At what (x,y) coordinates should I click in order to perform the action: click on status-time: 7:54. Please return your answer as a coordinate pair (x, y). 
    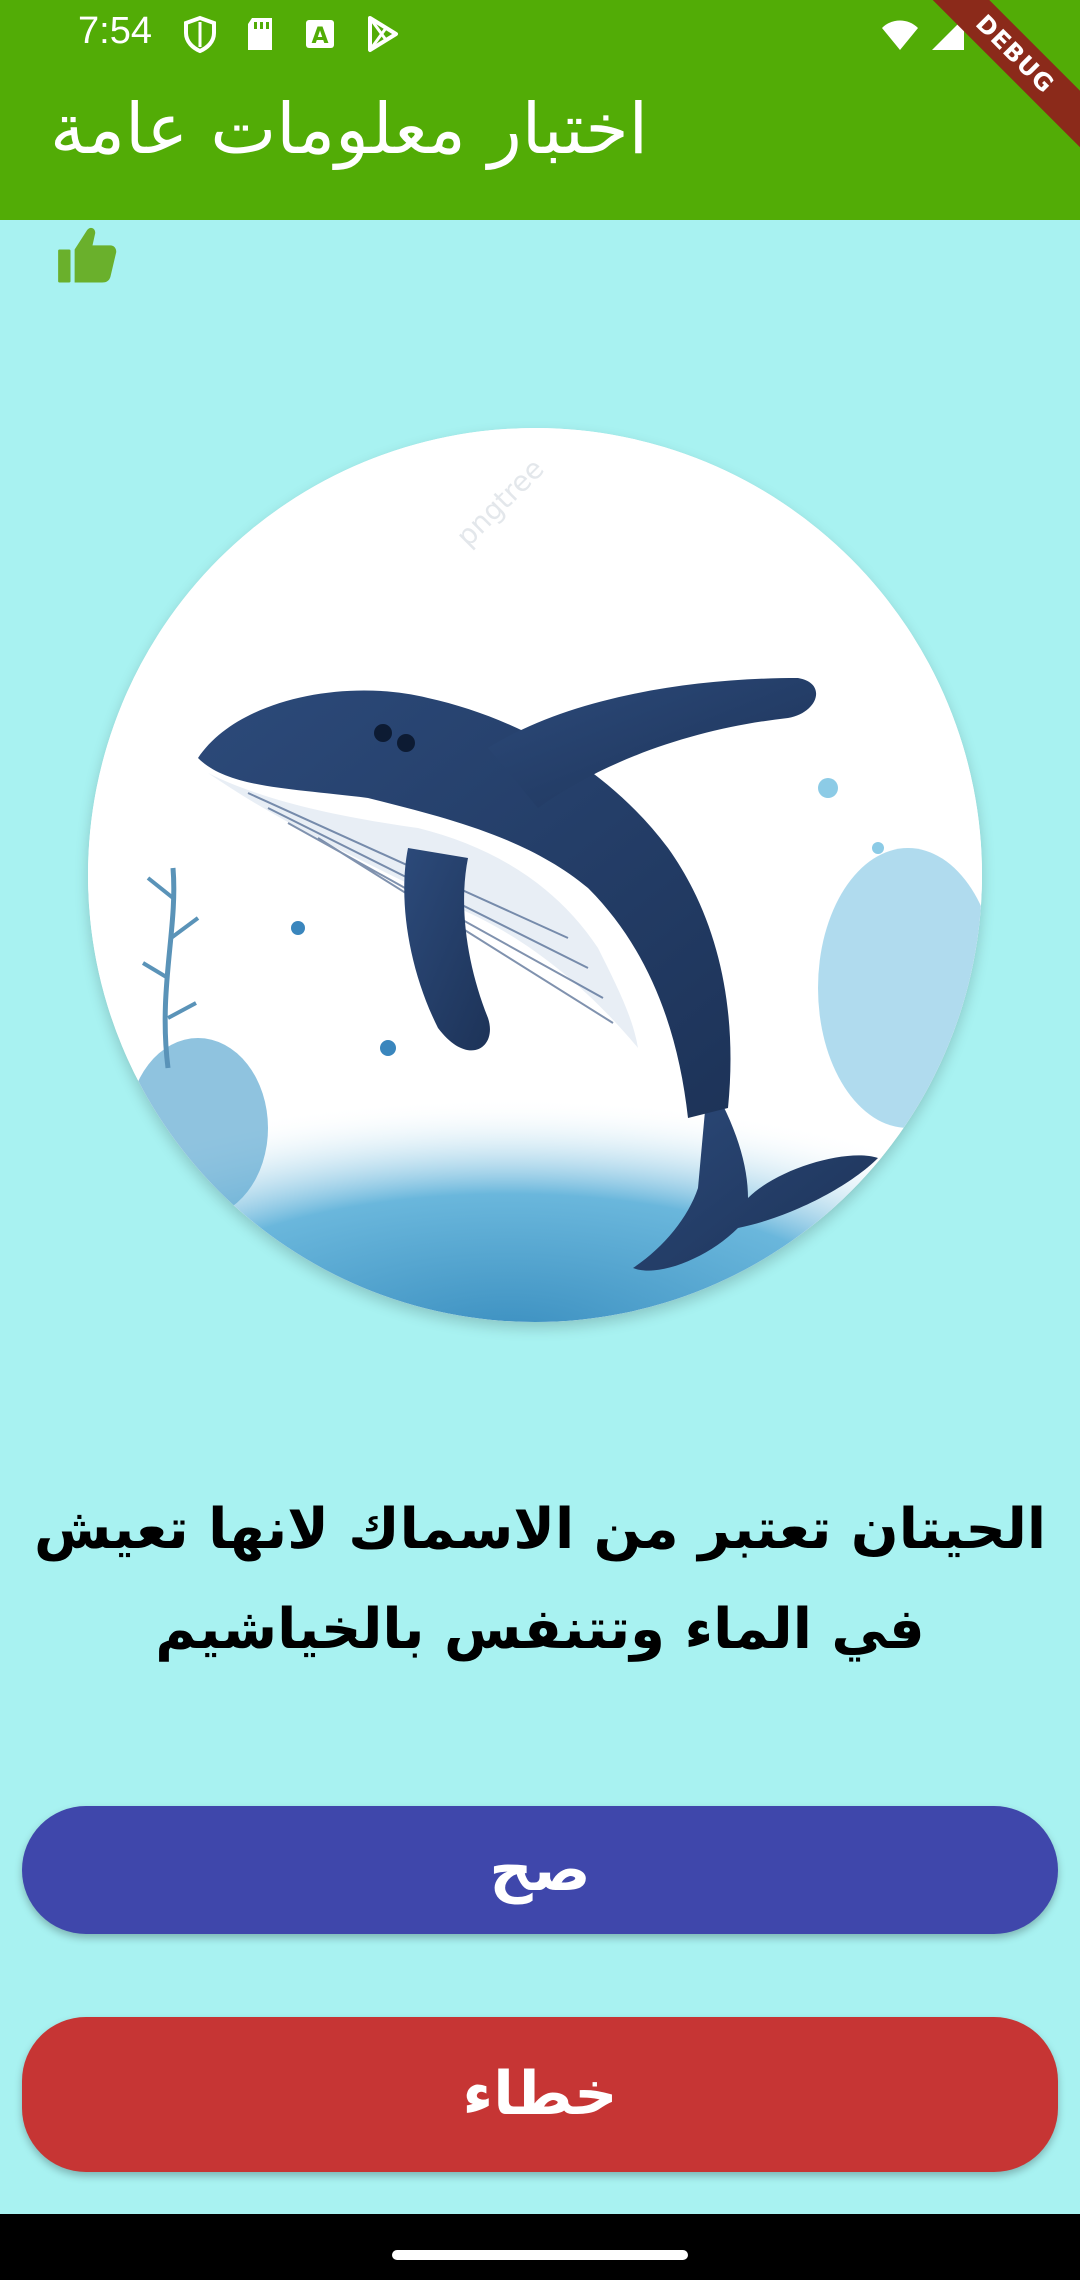
    Looking at the image, I should click on (115, 31).